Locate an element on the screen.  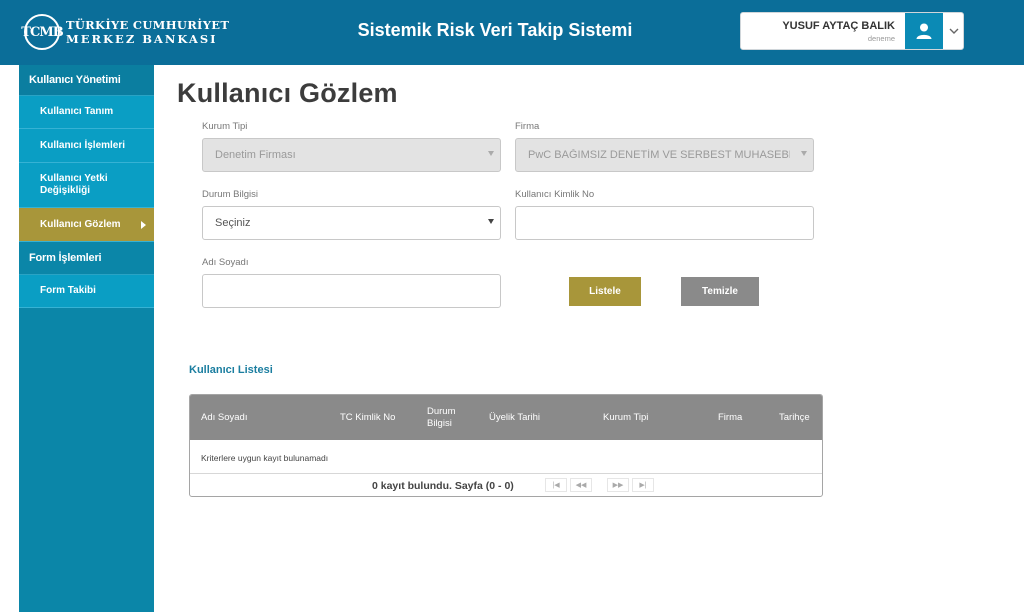
firma-select: PwC BAĞIMSIZ DENETİM VE SERBEST MUHASEBE is located at coordinates (664, 155).